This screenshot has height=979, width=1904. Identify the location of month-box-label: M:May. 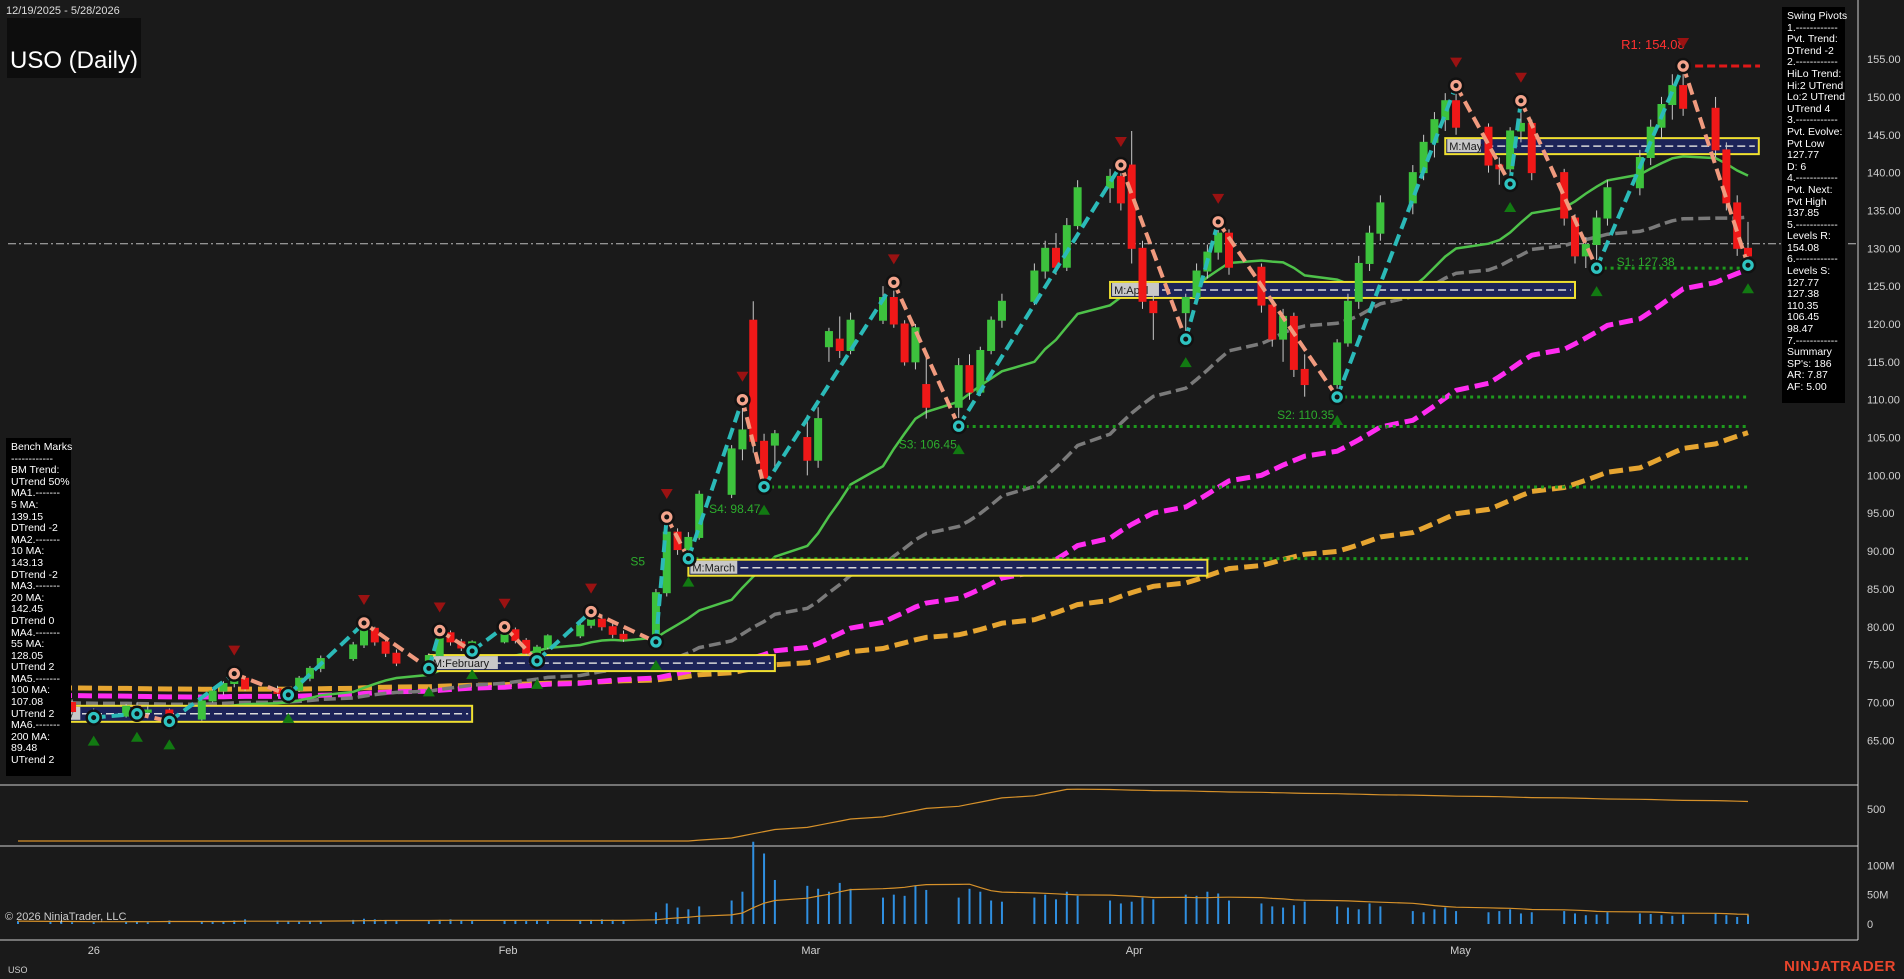
(1466, 147).